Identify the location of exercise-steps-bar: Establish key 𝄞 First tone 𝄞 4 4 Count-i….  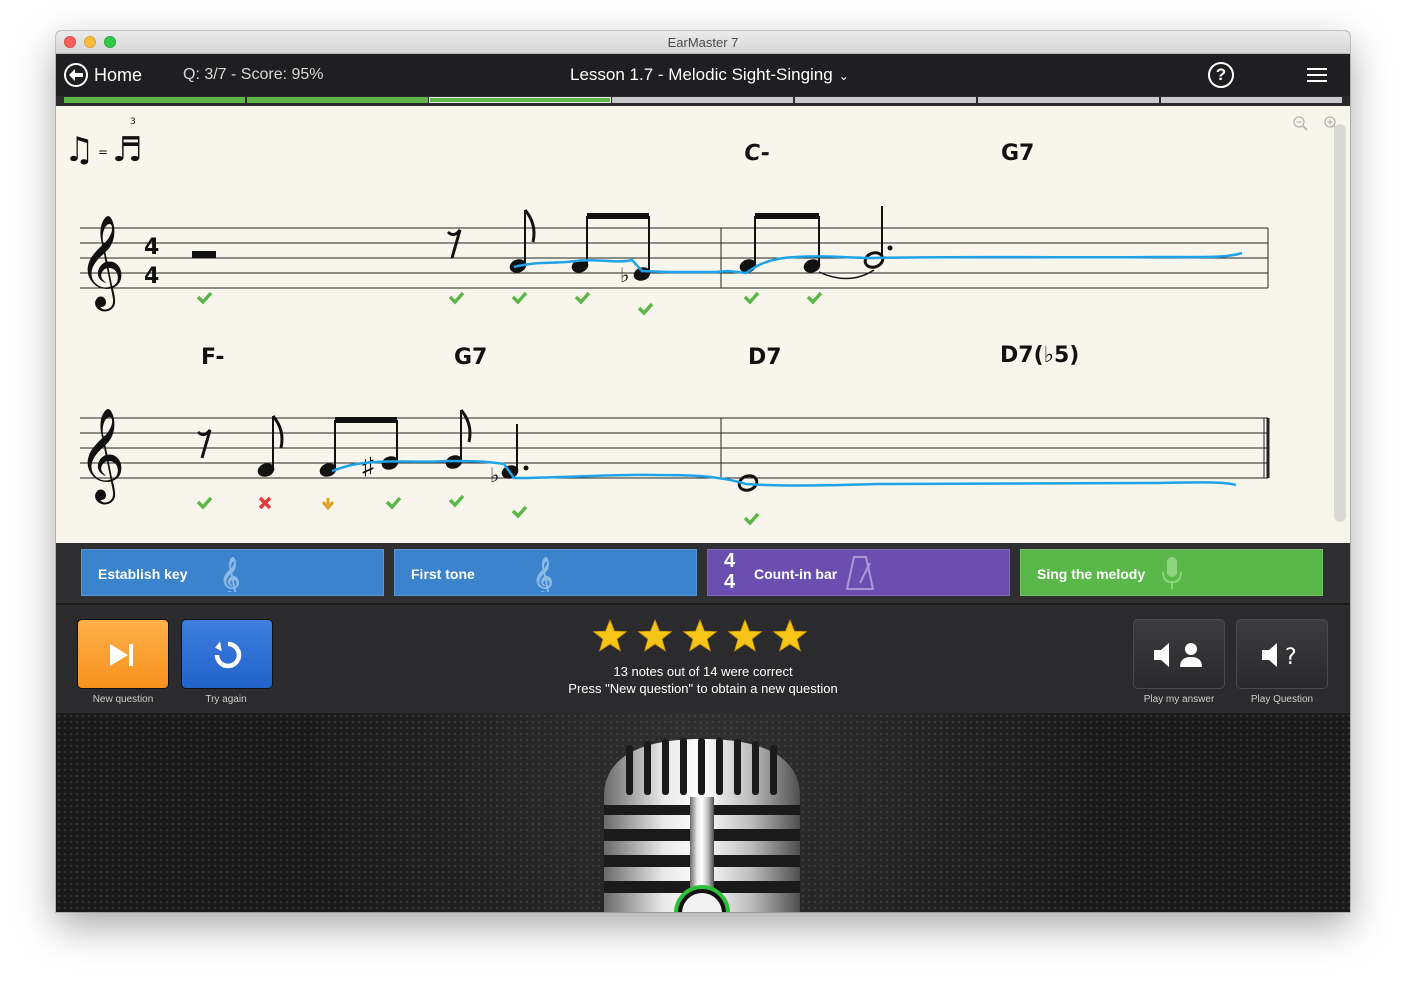
(703, 573).